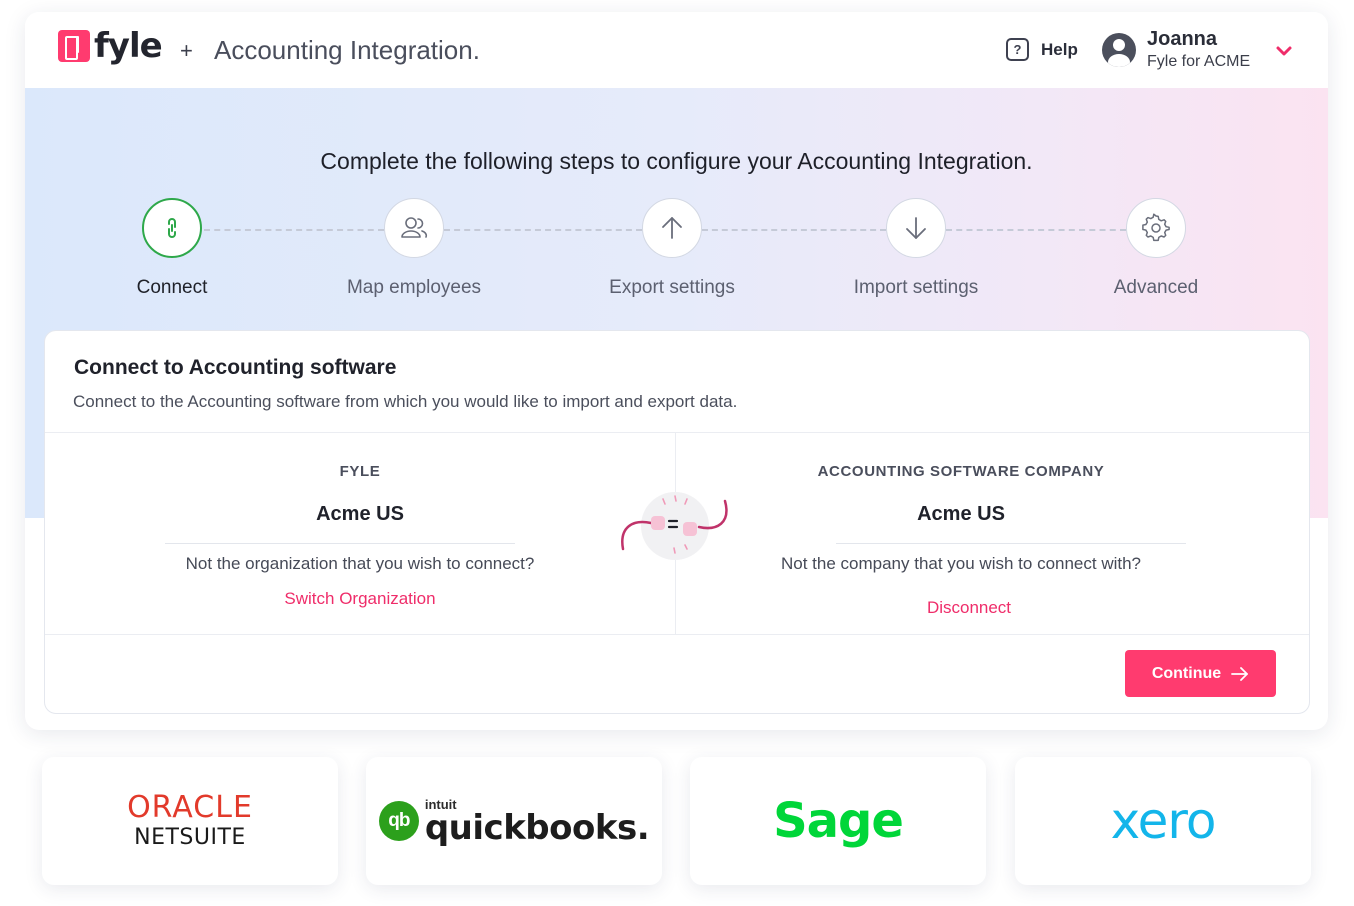  What do you see at coordinates (190, 807) in the screenshot?
I see `oracle-wordmark: ORACLE` at bounding box center [190, 807].